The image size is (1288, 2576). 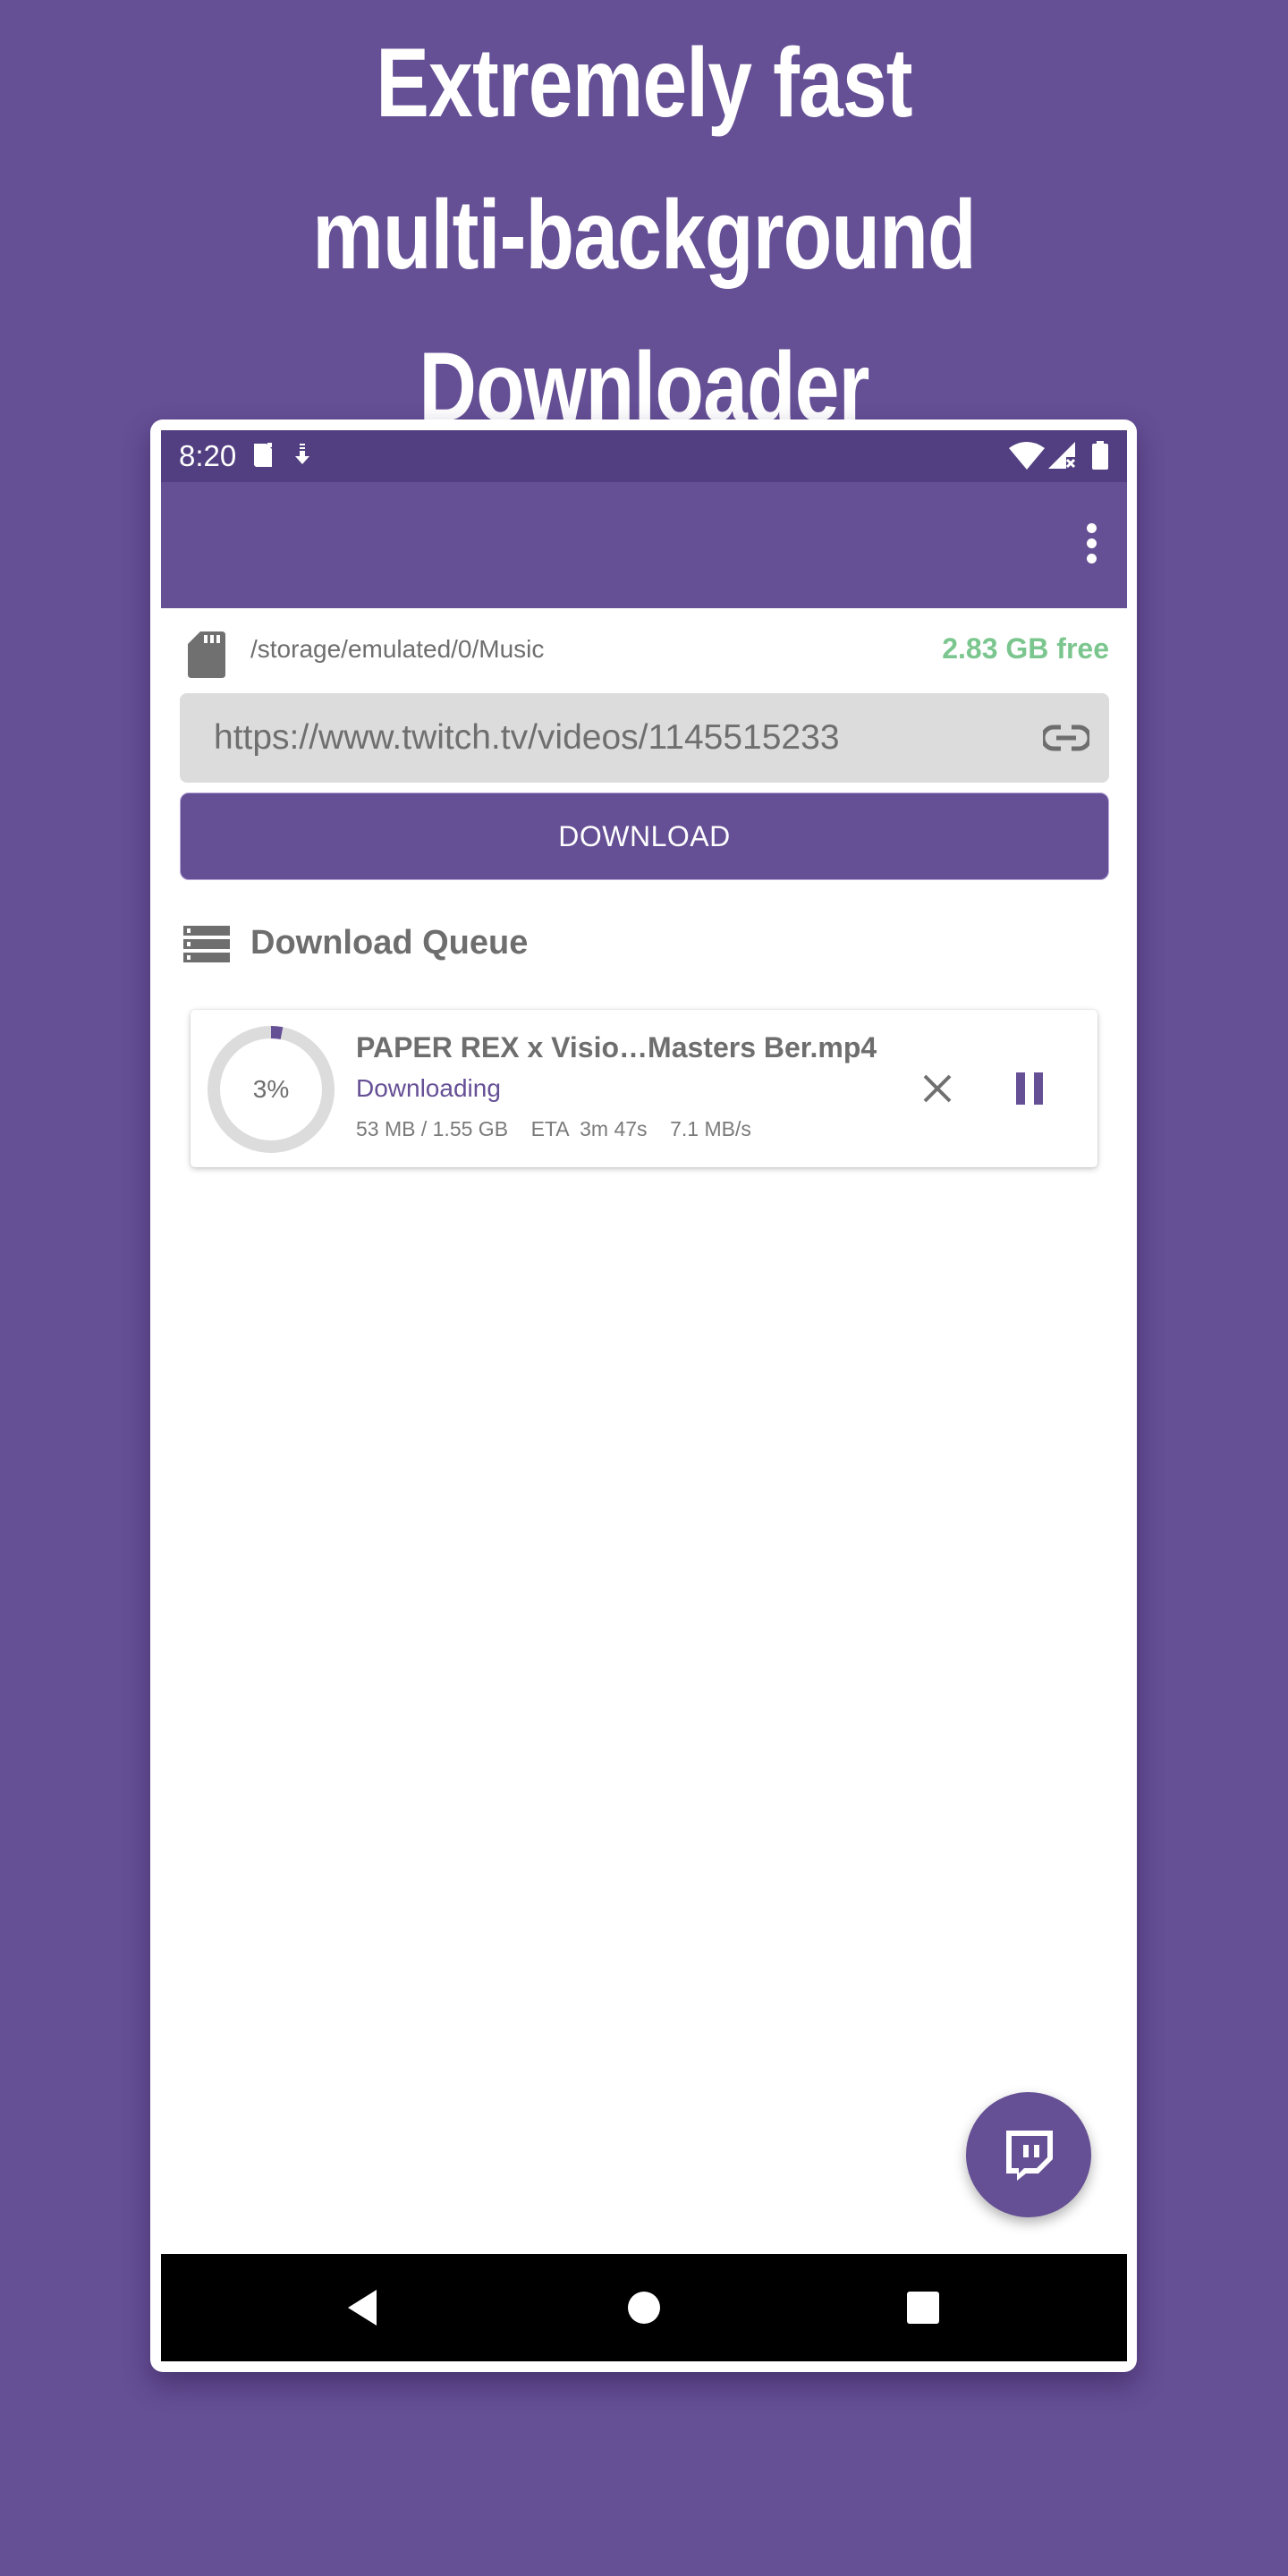 What do you see at coordinates (644, 456) in the screenshot?
I see `status-bar: 8:20` at bounding box center [644, 456].